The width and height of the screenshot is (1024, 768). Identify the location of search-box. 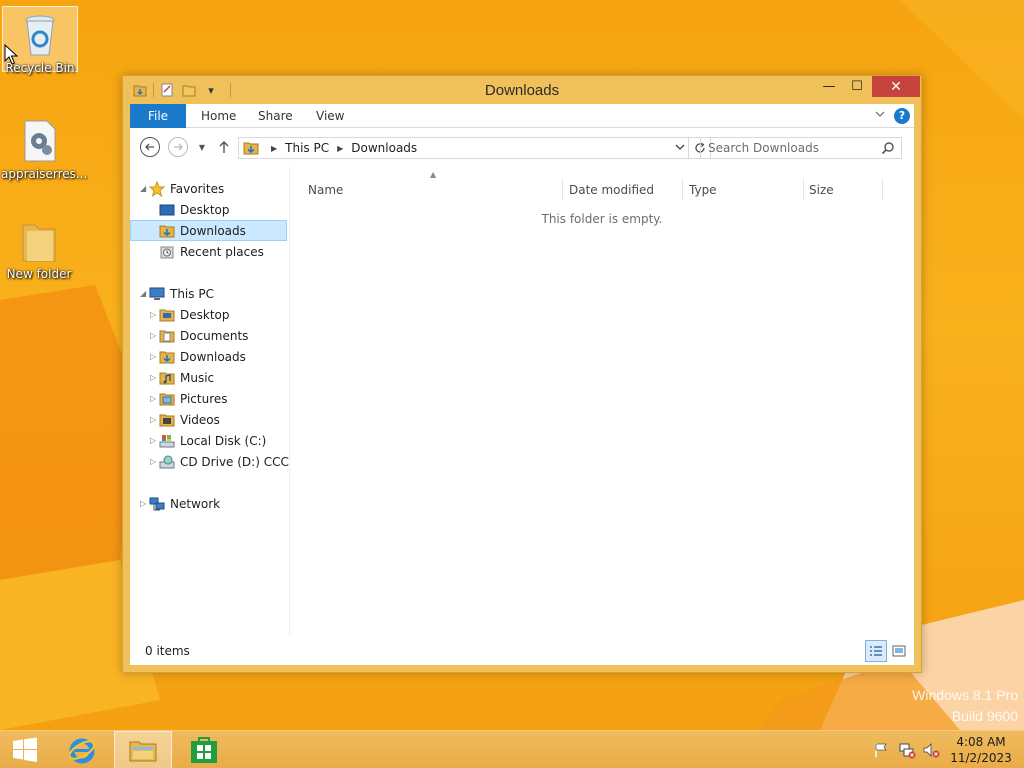
(801, 148).